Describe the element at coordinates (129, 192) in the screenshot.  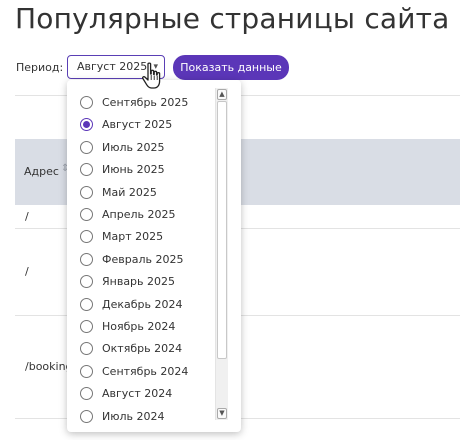
I see `period-option-label: Май 2025` at that location.